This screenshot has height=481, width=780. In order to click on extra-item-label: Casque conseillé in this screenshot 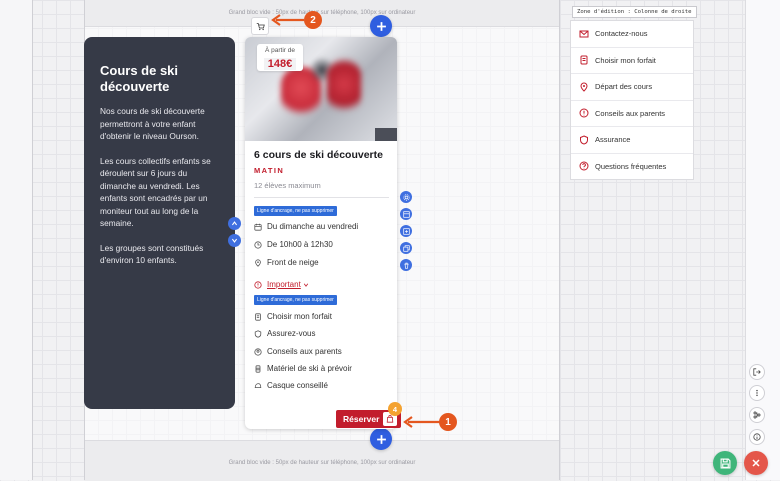, I will do `click(297, 385)`.